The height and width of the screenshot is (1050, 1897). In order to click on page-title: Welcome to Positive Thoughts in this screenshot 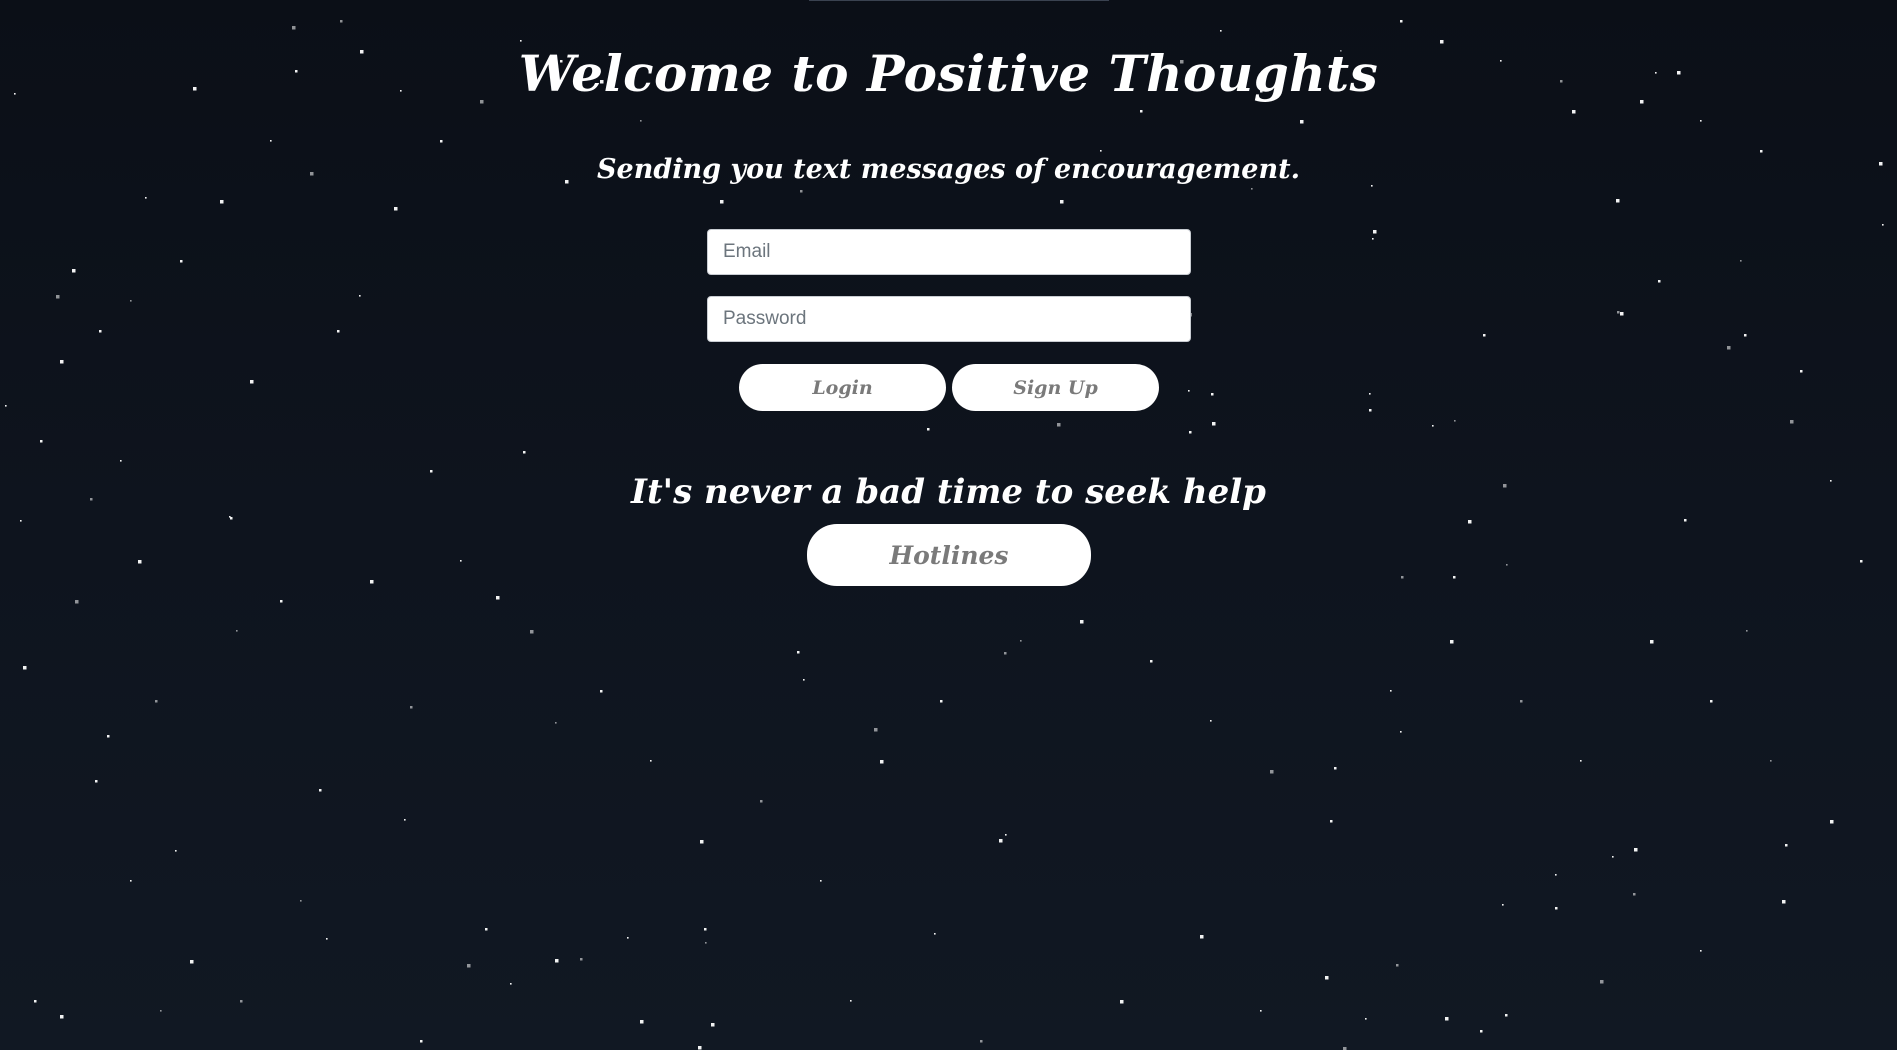, I will do `click(948, 73)`.